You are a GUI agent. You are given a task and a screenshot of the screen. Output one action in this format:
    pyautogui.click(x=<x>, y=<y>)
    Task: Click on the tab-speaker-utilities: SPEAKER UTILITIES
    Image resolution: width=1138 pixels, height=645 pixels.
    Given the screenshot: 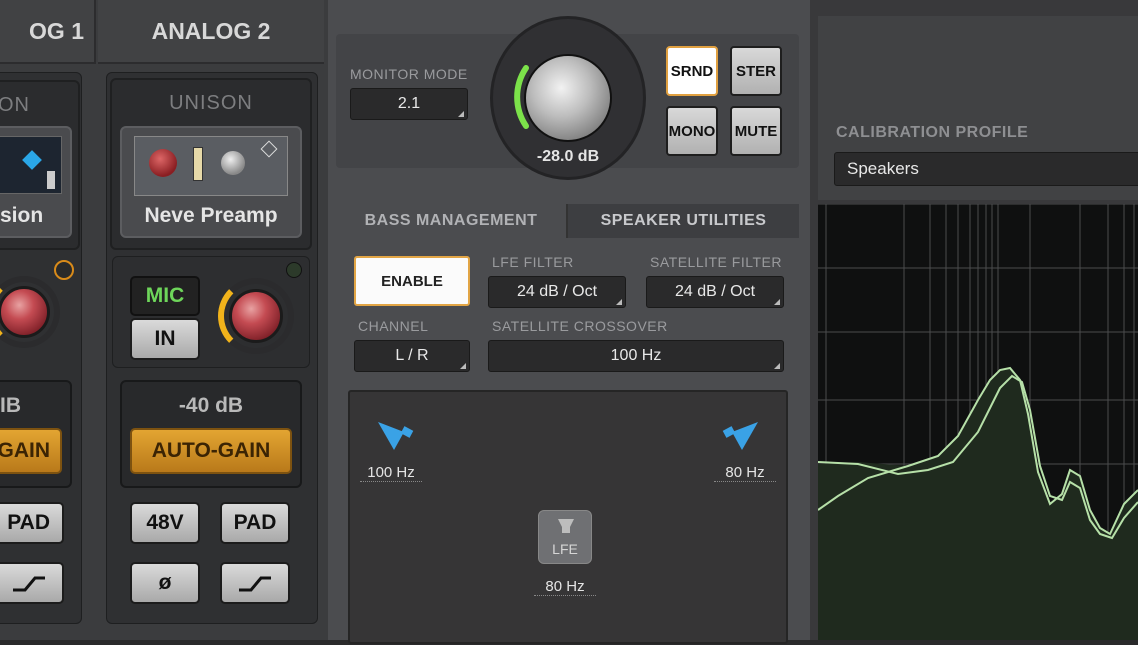 What is the action you would take?
    pyautogui.click(x=682, y=221)
    